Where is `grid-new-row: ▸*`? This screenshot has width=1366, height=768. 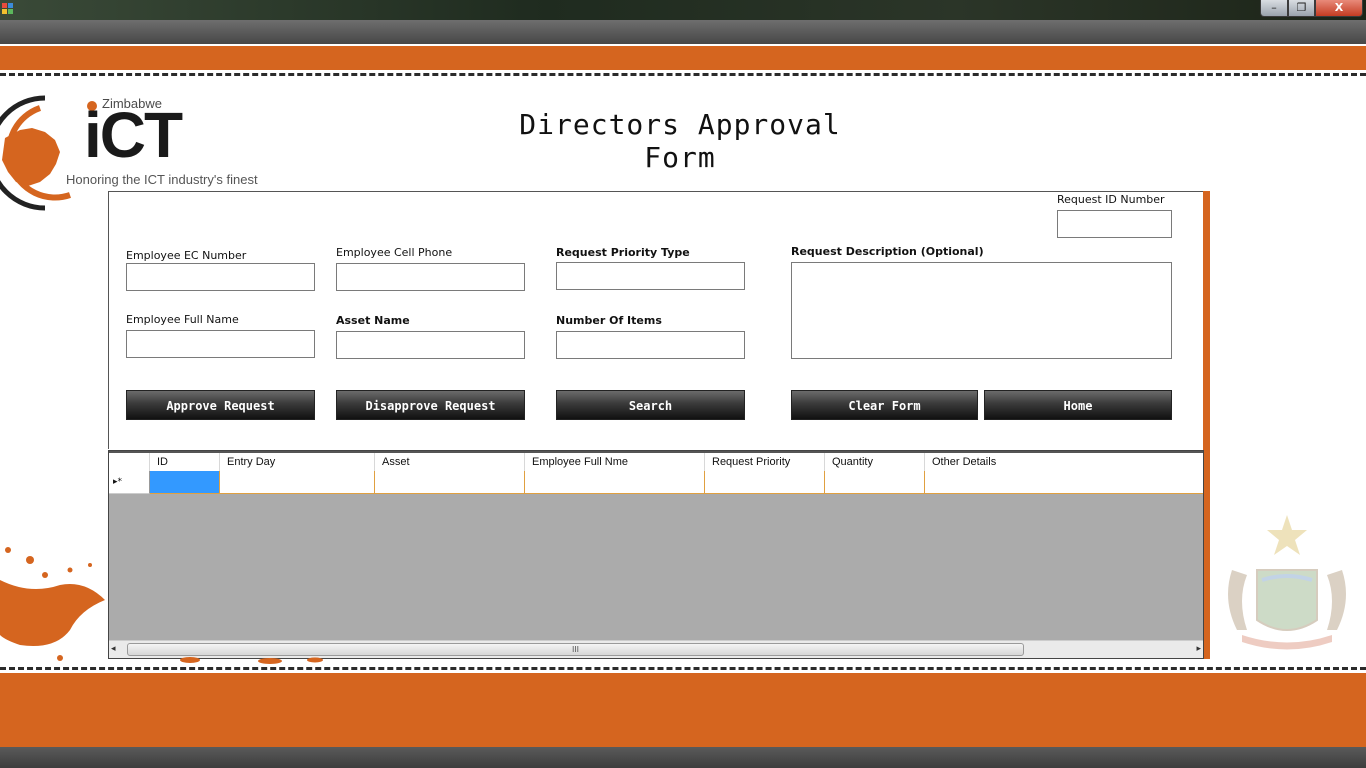 grid-new-row: ▸* is located at coordinates (656, 482).